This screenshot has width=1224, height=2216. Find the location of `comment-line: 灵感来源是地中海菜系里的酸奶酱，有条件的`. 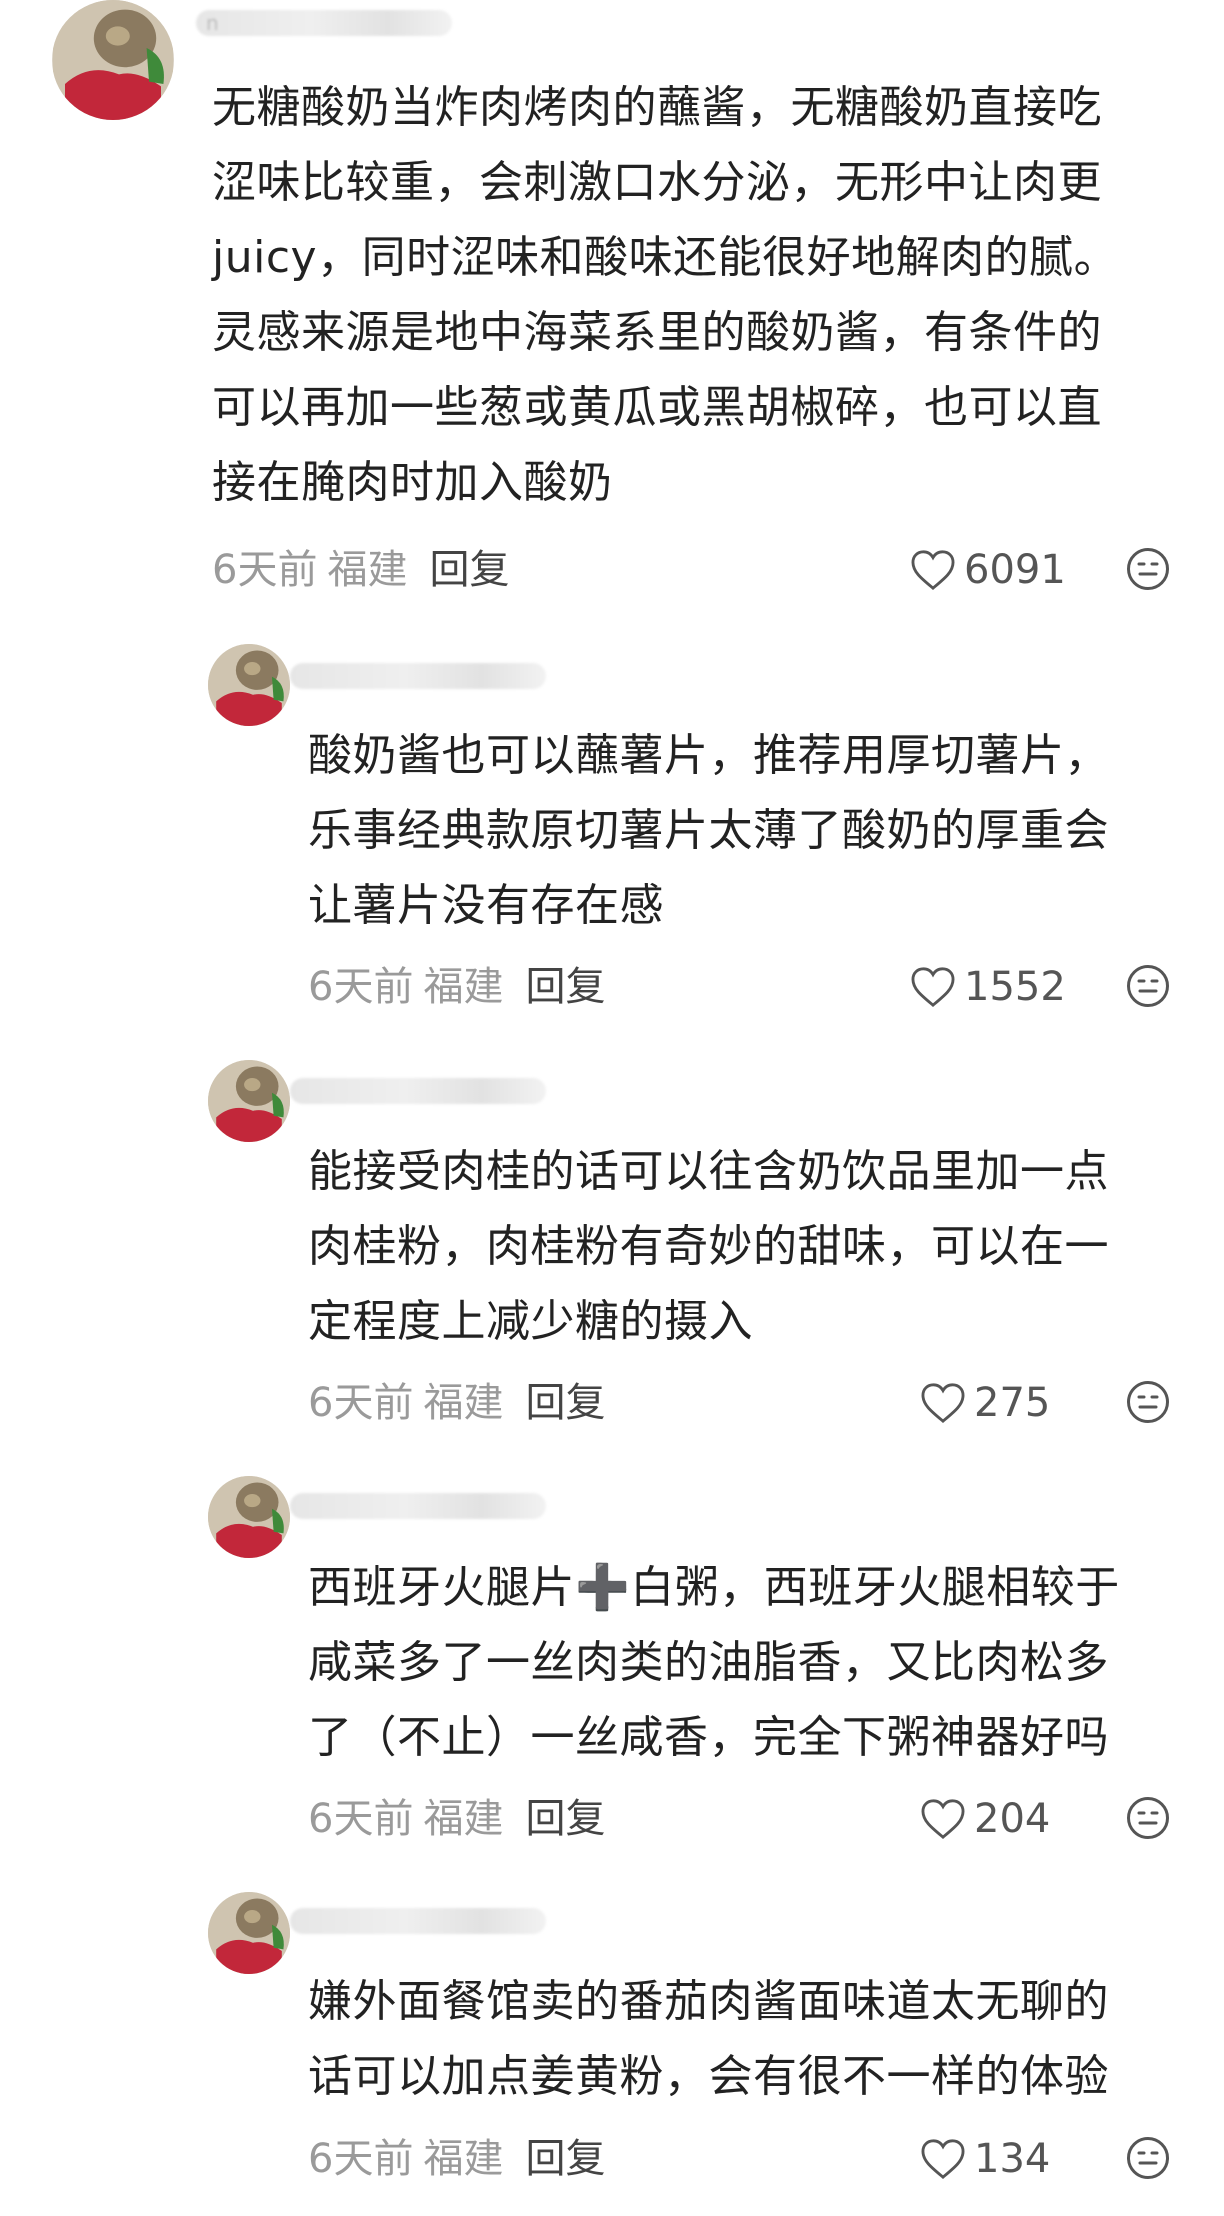

comment-line: 灵感来源是地中海菜系里的酸奶酱，有条件的 is located at coordinates (657, 332).